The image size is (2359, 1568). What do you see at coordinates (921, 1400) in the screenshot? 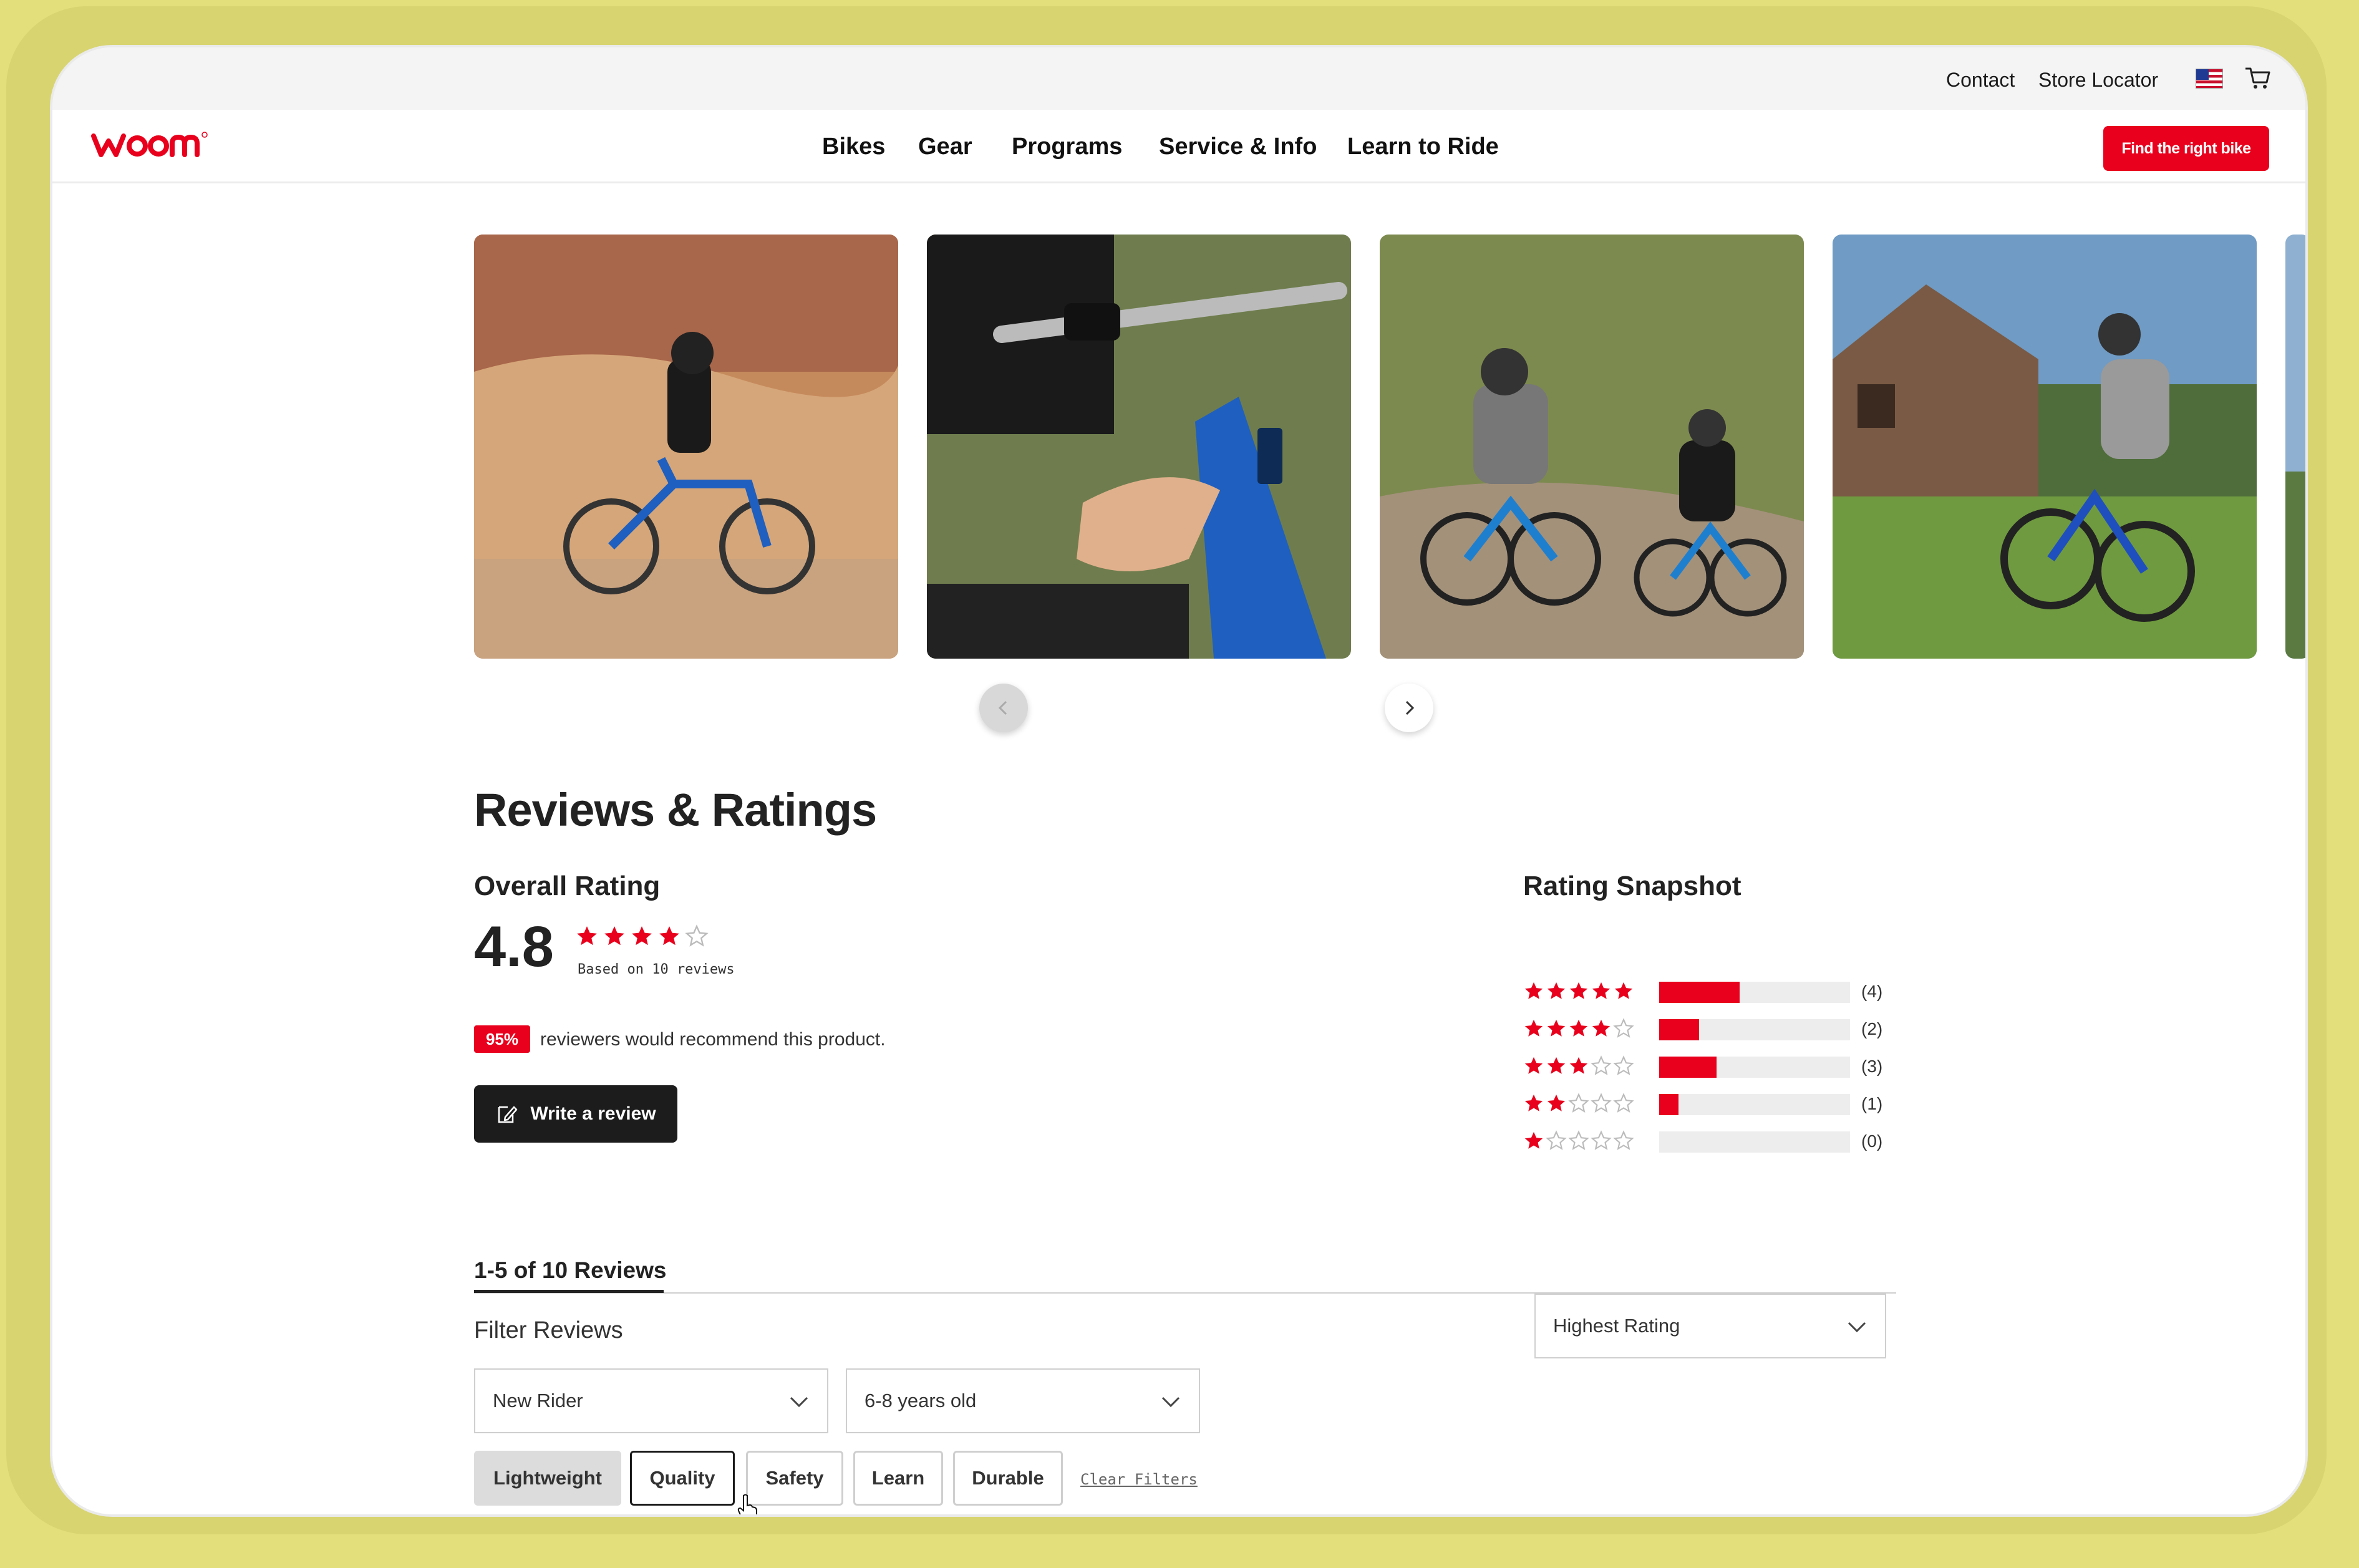
I see `age-filter-value: 6-8 years old` at bounding box center [921, 1400].